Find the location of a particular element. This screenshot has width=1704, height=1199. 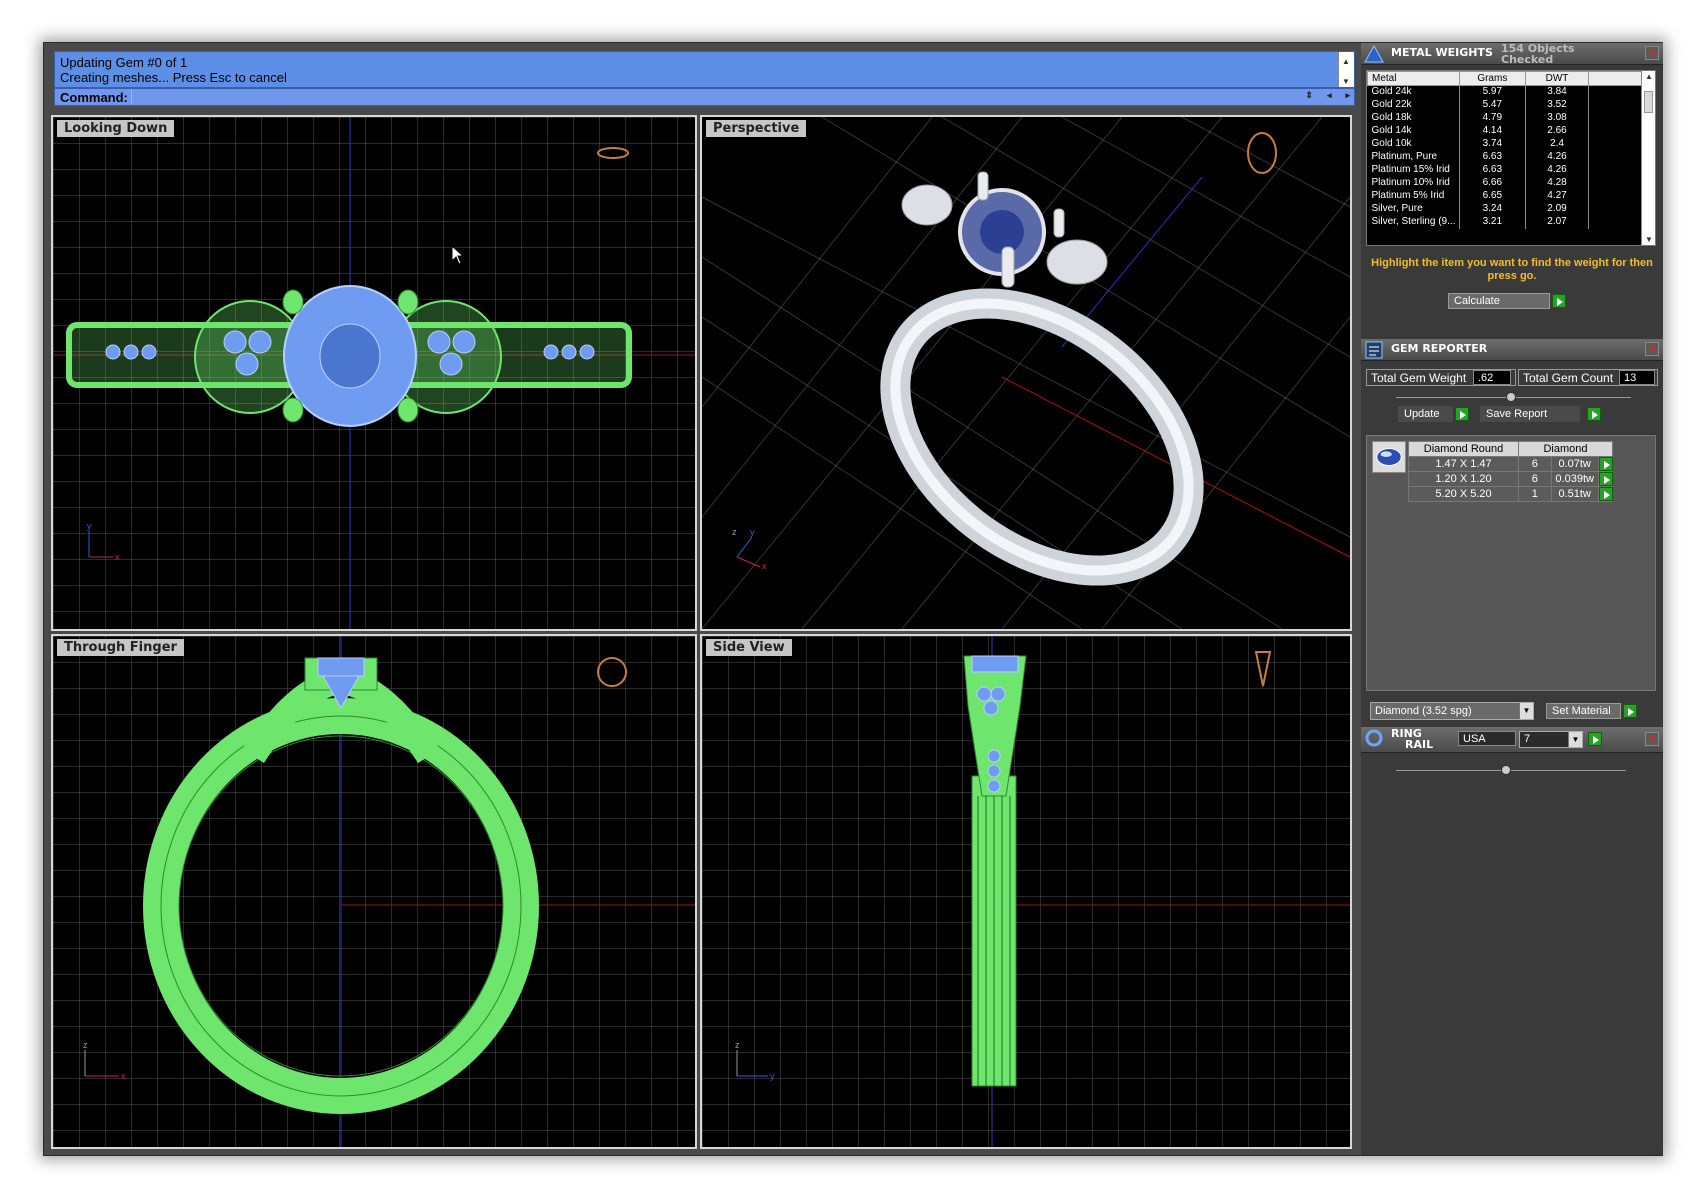

column-header-grams: Grams is located at coordinates (1492, 78).